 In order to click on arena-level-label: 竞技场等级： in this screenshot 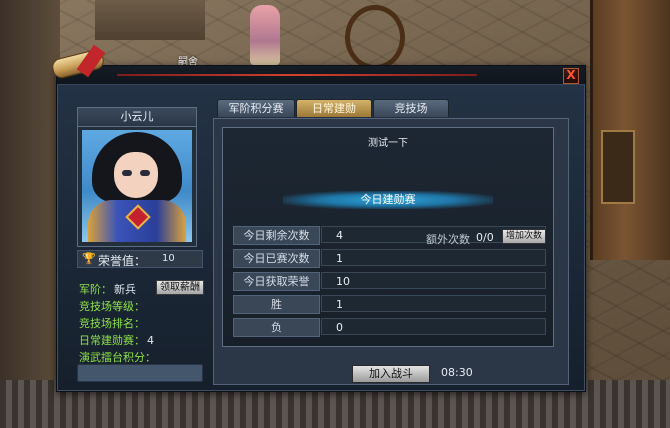, I will do `click(112, 306)`.